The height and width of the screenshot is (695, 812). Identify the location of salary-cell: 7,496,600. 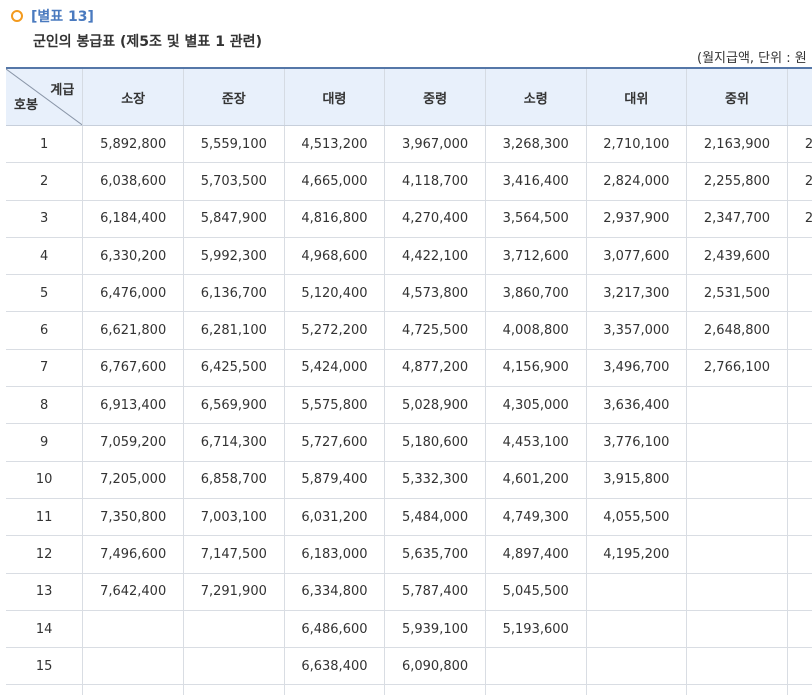
(133, 554).